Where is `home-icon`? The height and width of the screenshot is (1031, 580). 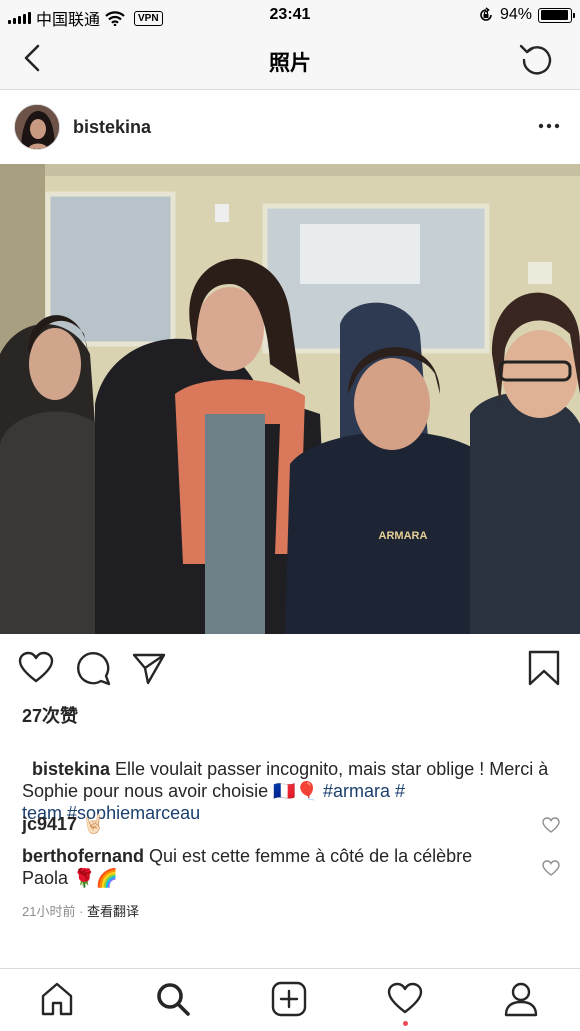
home-icon is located at coordinates (57, 999).